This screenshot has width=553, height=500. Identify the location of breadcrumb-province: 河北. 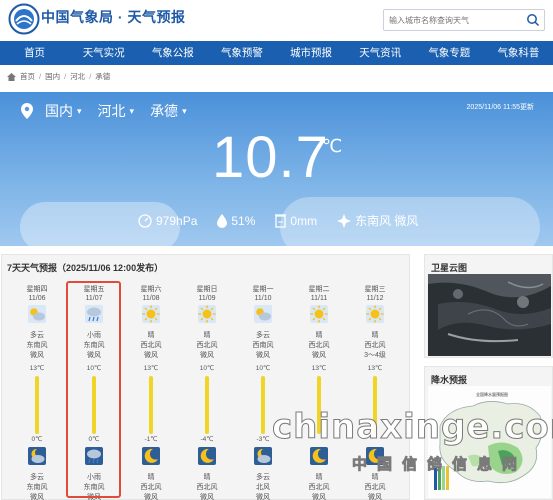
(77, 76).